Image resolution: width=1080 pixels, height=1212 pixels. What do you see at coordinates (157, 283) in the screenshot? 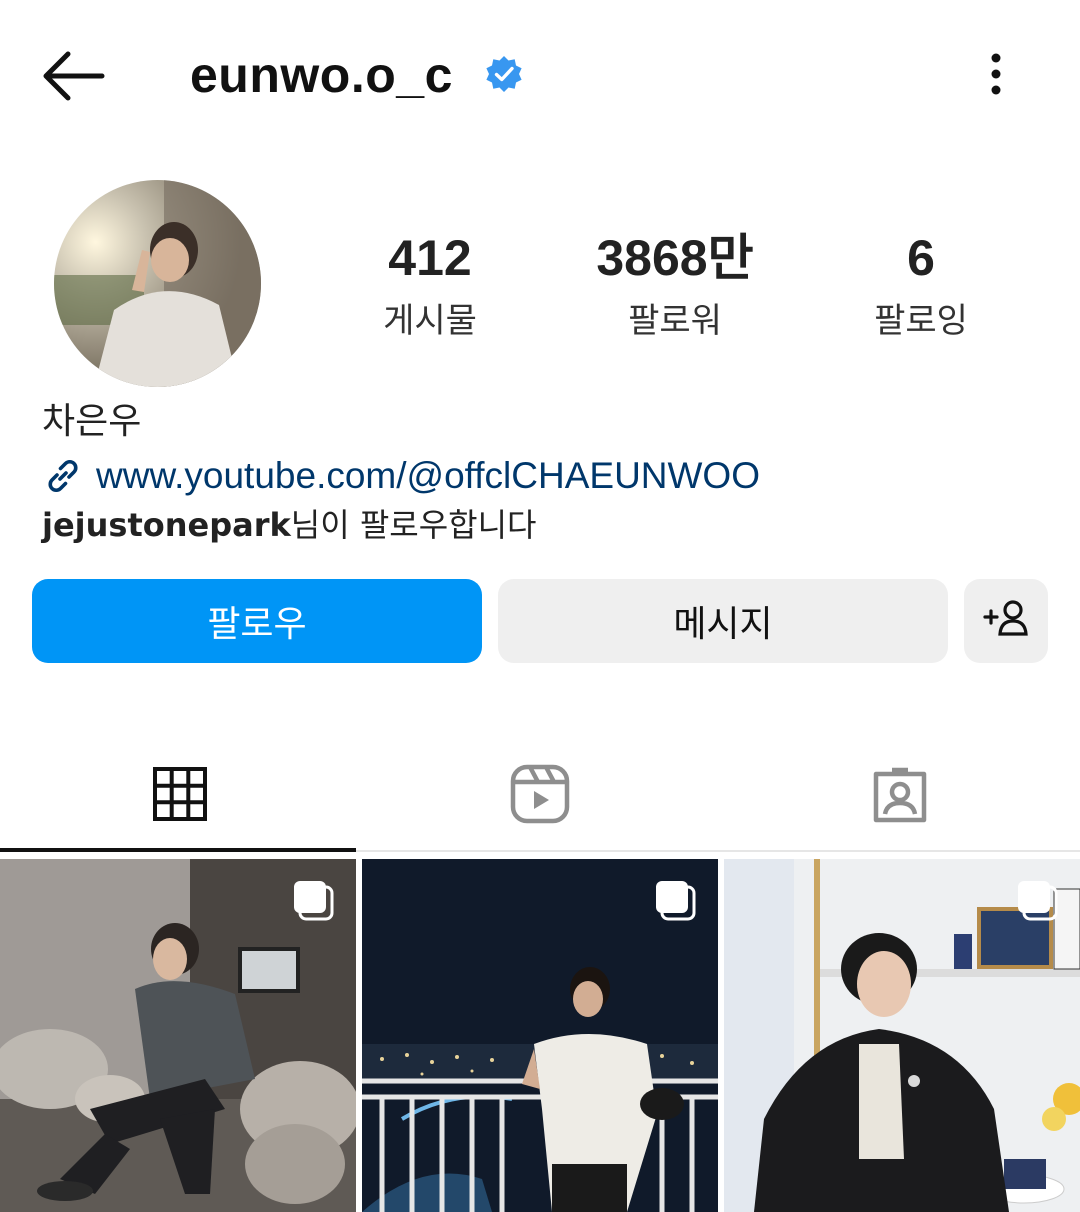
I see `profile-avatar` at bounding box center [157, 283].